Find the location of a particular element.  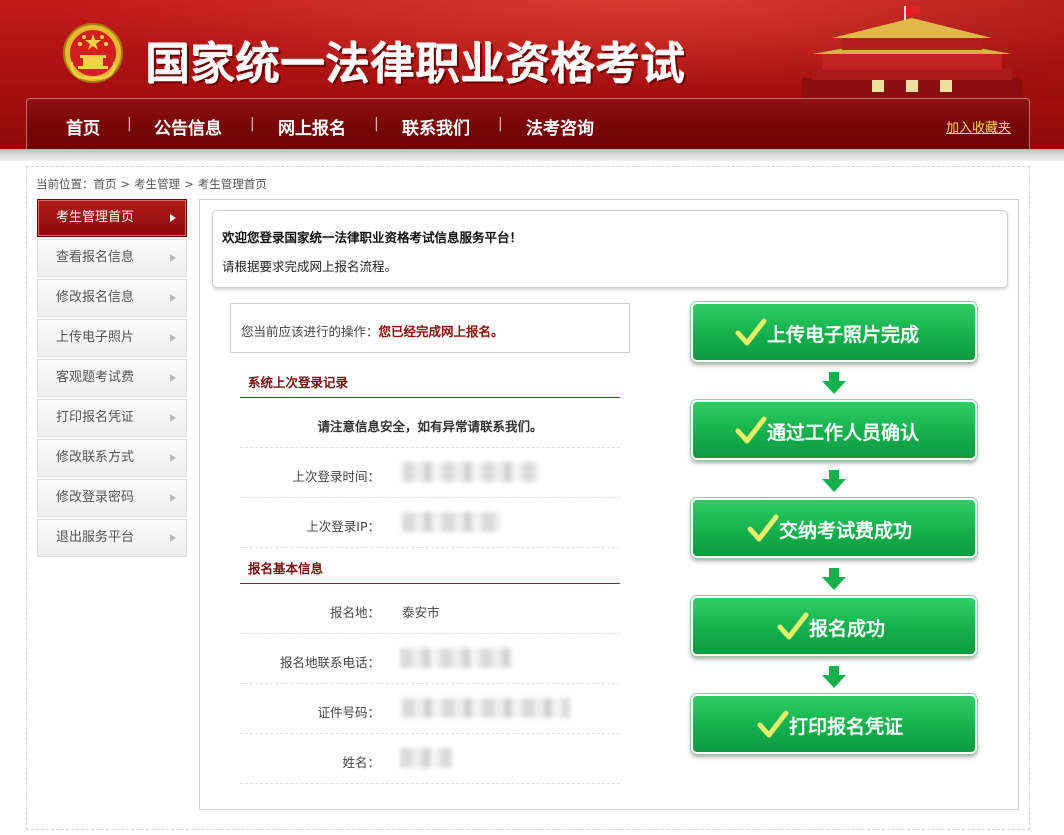

main-nav: 首页 | 公告信息 | 网上报名 | 联系我们 | 法考咨询 加入收藏夹 is located at coordinates (528, 123).